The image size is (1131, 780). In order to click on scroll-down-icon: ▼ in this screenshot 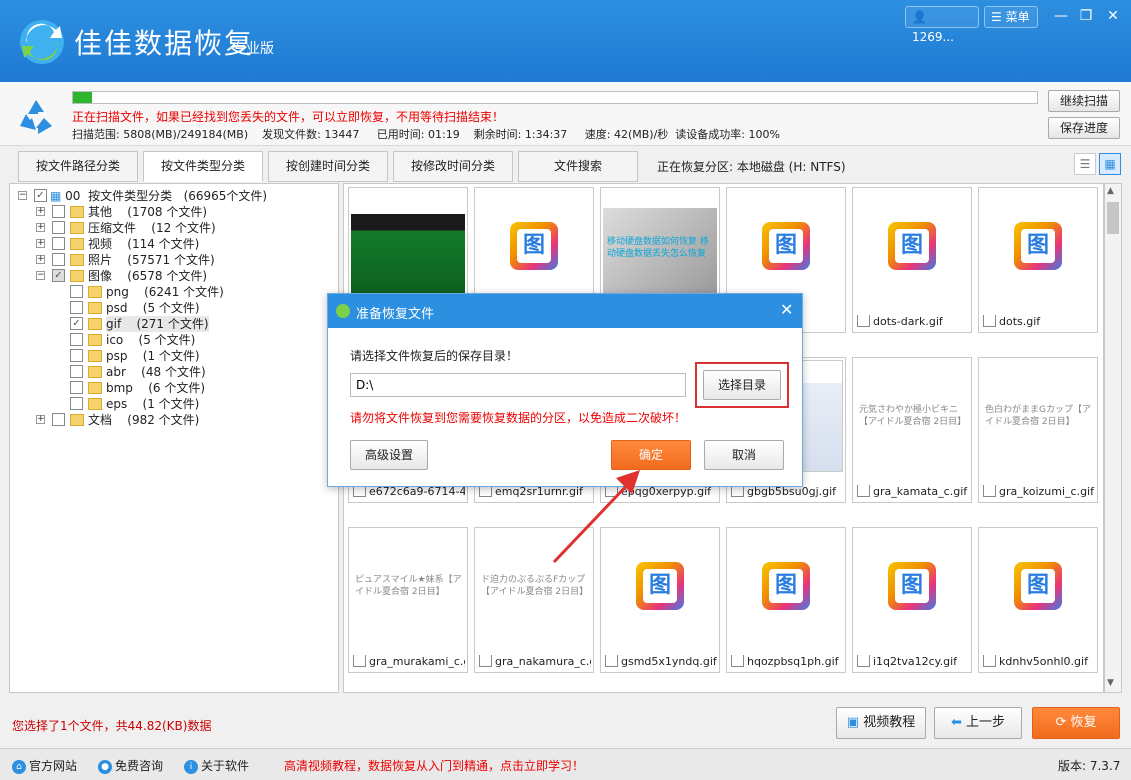, I will do `click(1110, 683)`.